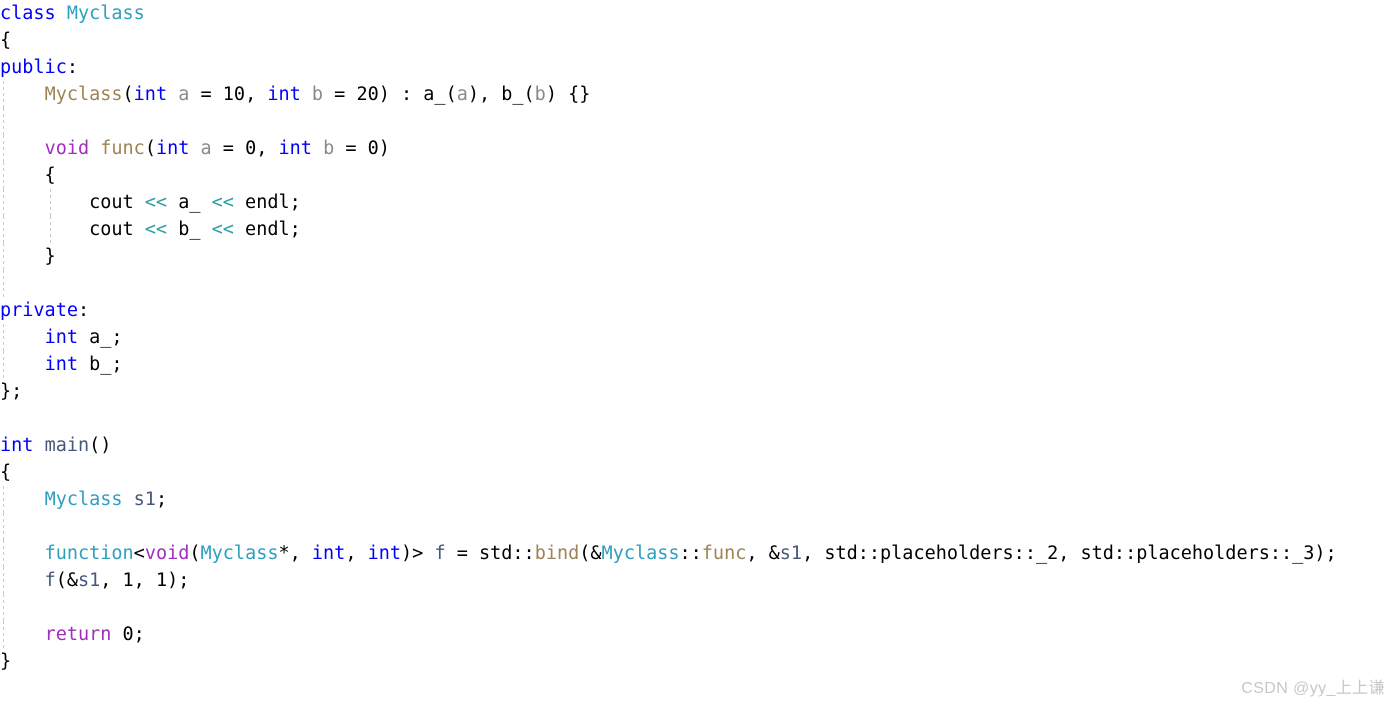  What do you see at coordinates (128, 94) in the screenshot?
I see `code-token-plain: (` at bounding box center [128, 94].